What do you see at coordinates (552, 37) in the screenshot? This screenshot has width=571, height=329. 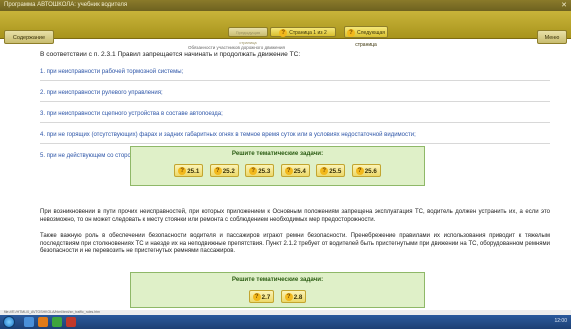 I see `menu-button: Меню` at bounding box center [552, 37].